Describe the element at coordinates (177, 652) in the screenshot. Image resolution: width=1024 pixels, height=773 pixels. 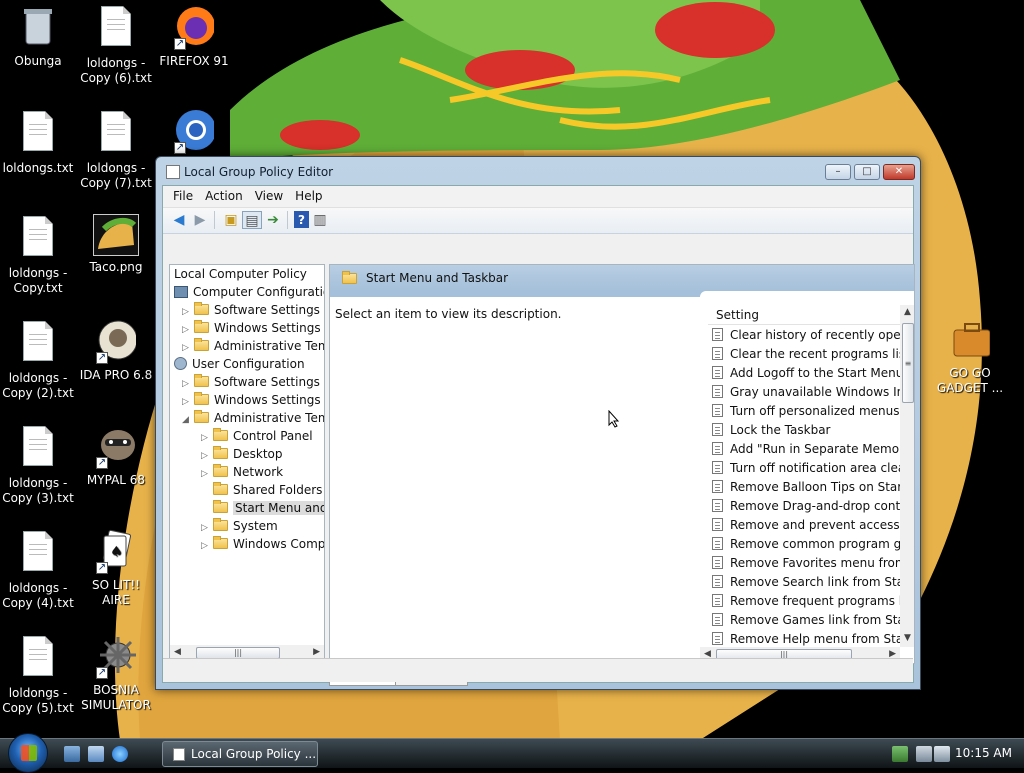
I see `scroll-left-arrow-icon: ◀` at that location.